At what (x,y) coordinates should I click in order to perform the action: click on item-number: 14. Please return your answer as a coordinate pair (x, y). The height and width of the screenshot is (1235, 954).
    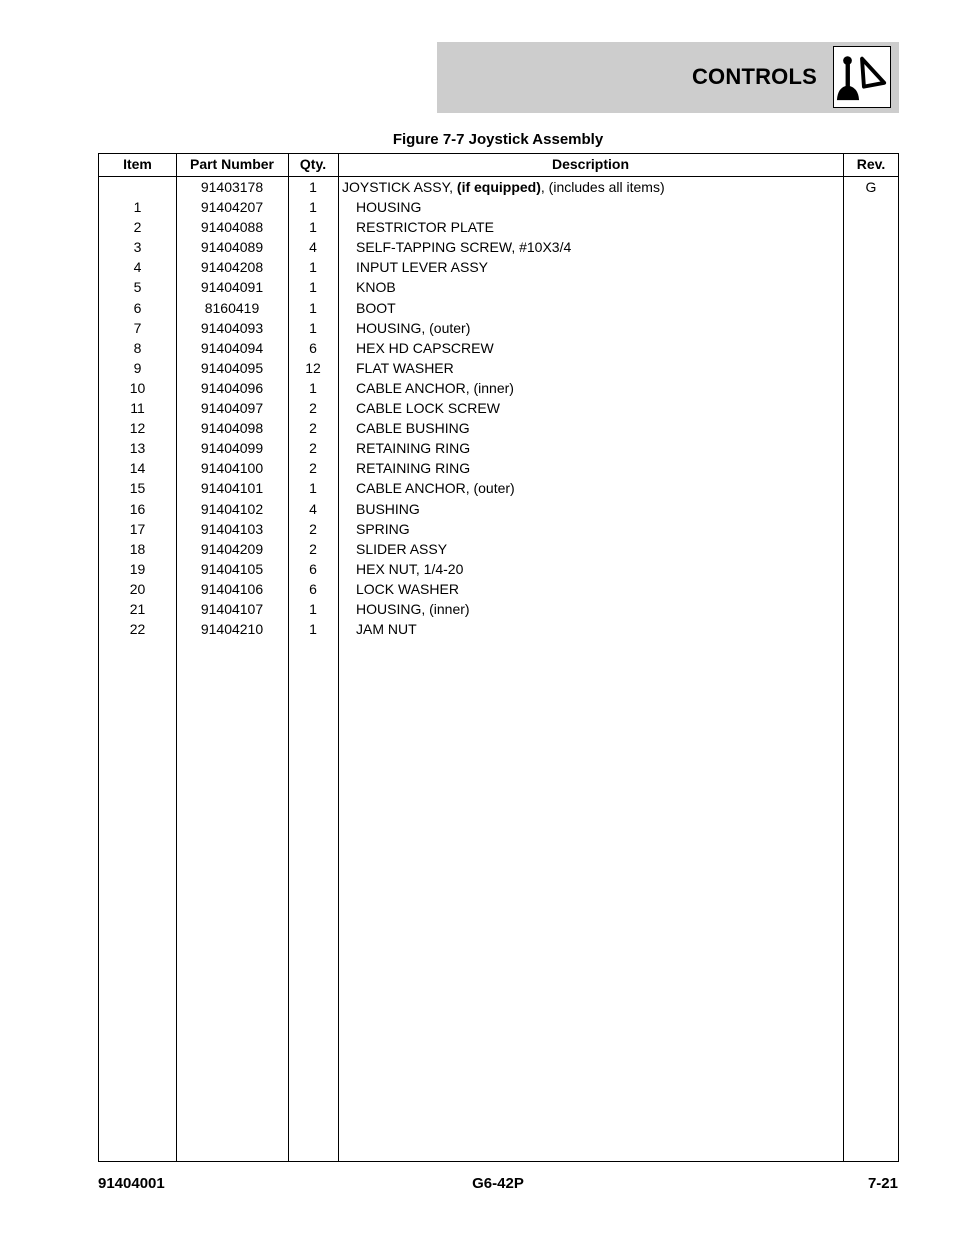
    Looking at the image, I should click on (137, 468).